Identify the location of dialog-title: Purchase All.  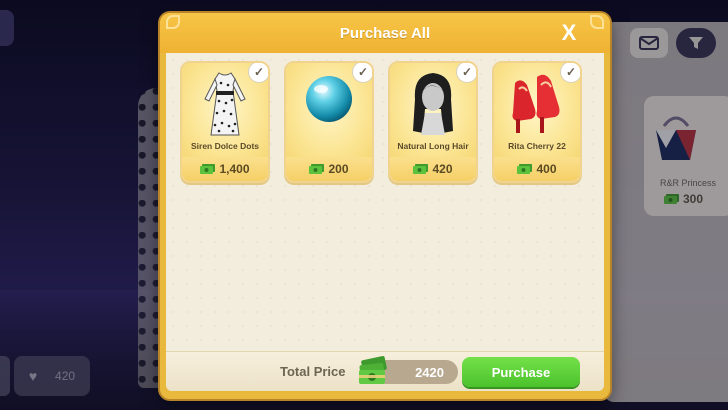
(385, 33).